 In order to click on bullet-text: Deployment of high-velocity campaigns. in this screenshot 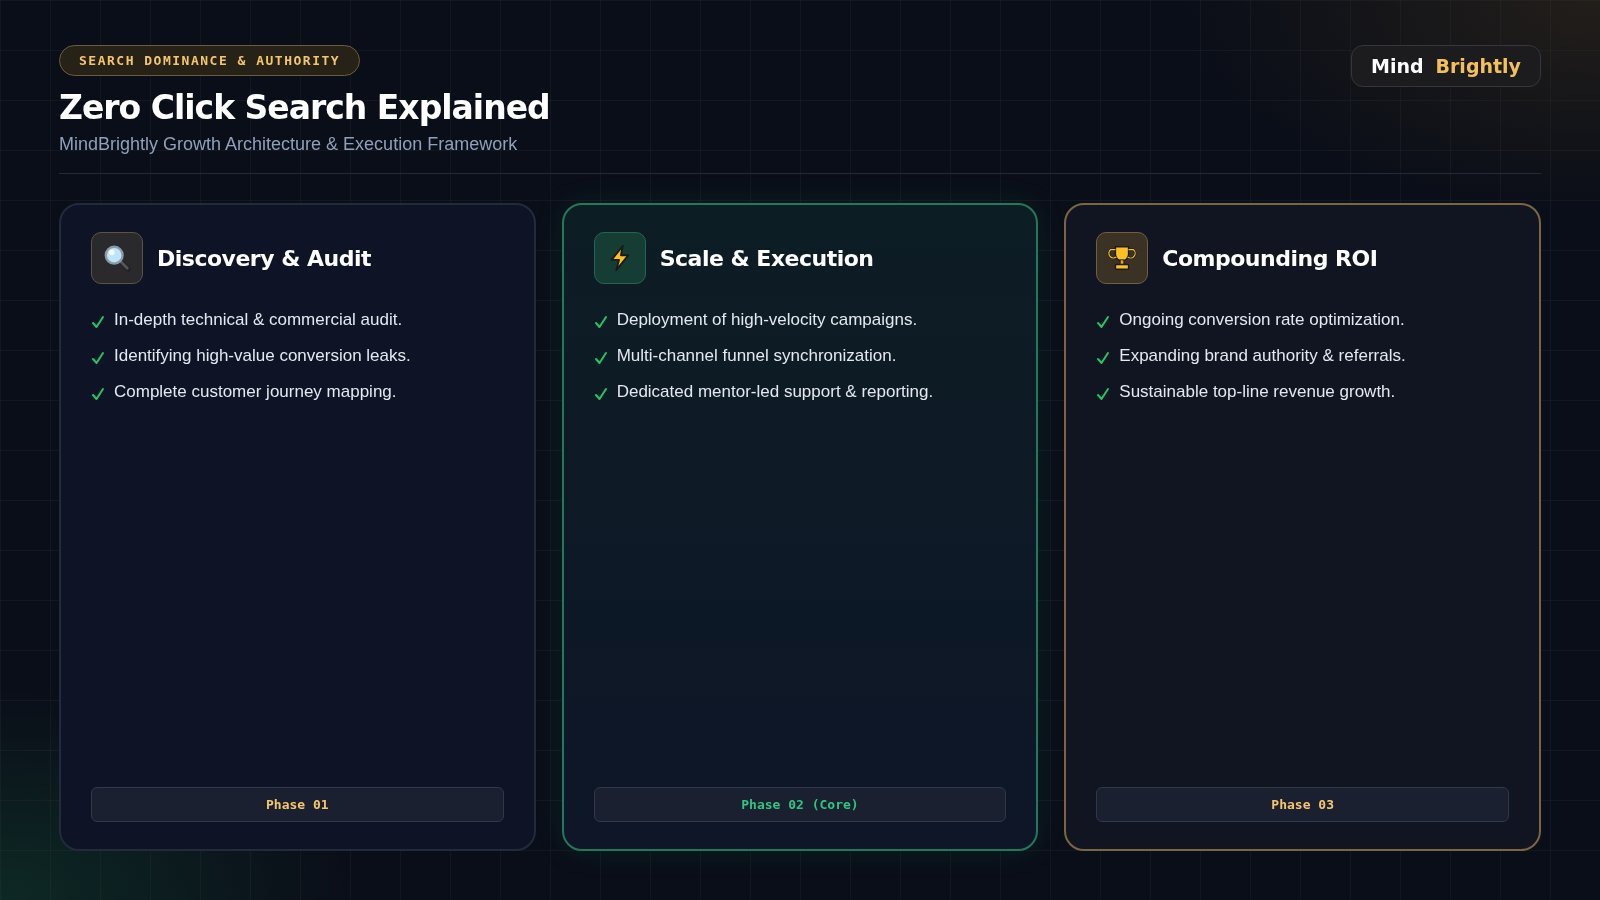, I will do `click(767, 320)`.